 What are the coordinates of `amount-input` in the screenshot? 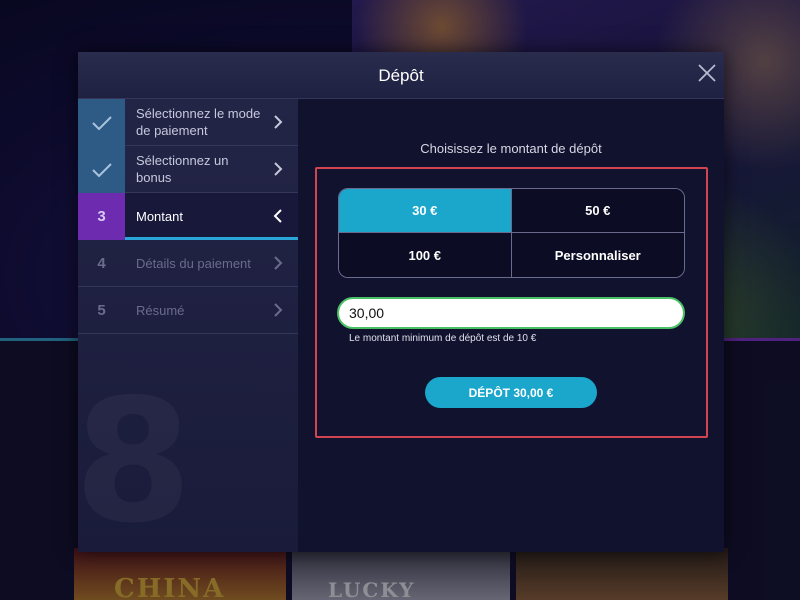 It's located at (511, 313).